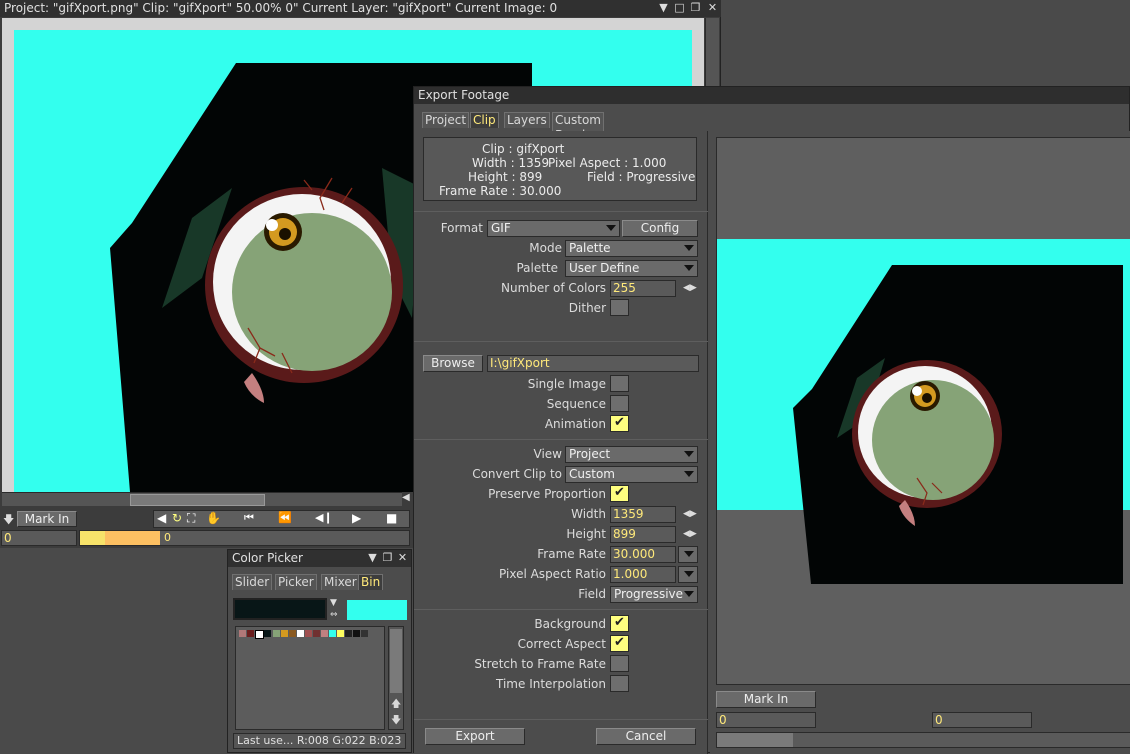 This screenshot has height=754, width=1130. What do you see at coordinates (619, 403) in the screenshot?
I see `sequence-checkbox` at bounding box center [619, 403].